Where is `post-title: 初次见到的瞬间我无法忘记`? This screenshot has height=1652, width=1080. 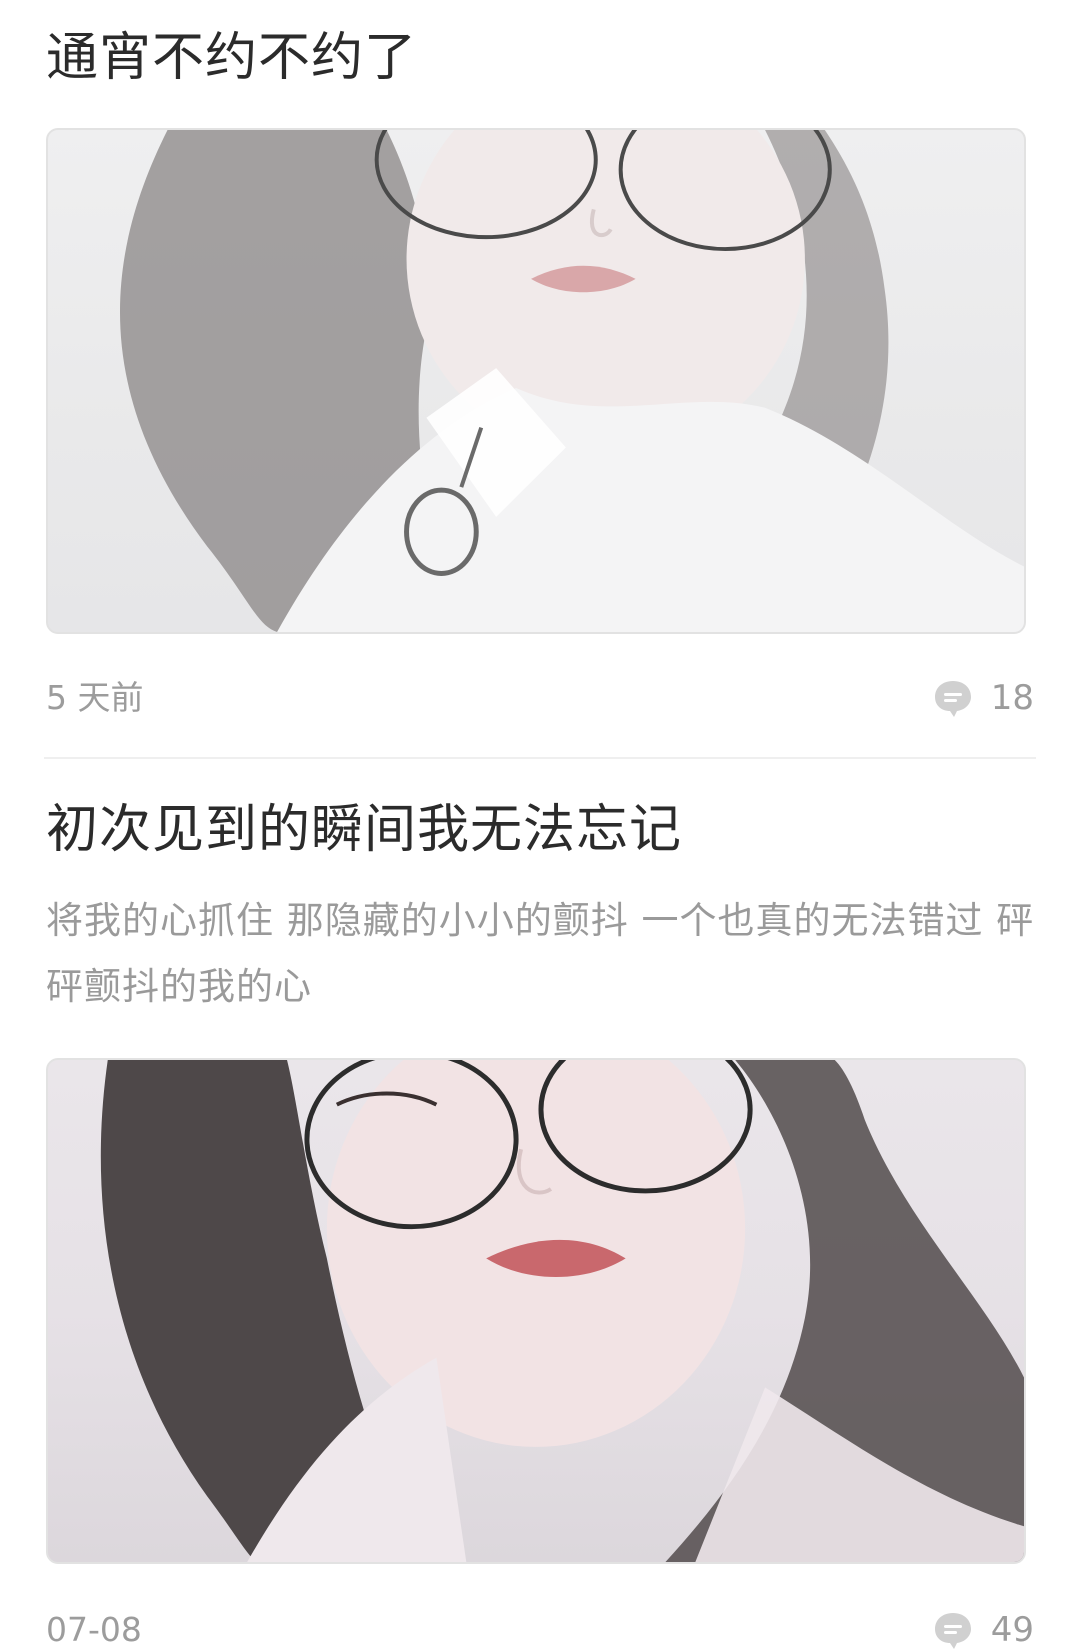 post-title: 初次见到的瞬间我无法忘记 is located at coordinates (364, 830).